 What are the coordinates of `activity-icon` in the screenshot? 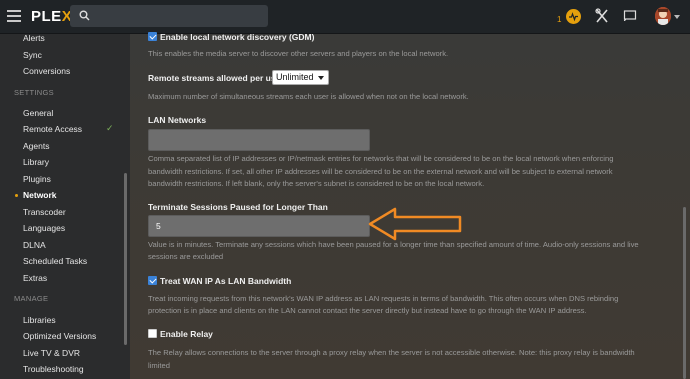 It's located at (573, 16).